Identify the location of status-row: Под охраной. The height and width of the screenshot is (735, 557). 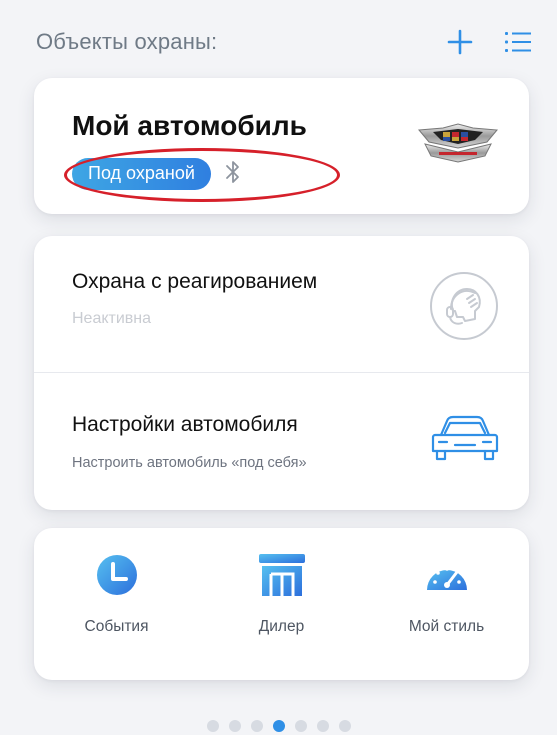
(156, 174).